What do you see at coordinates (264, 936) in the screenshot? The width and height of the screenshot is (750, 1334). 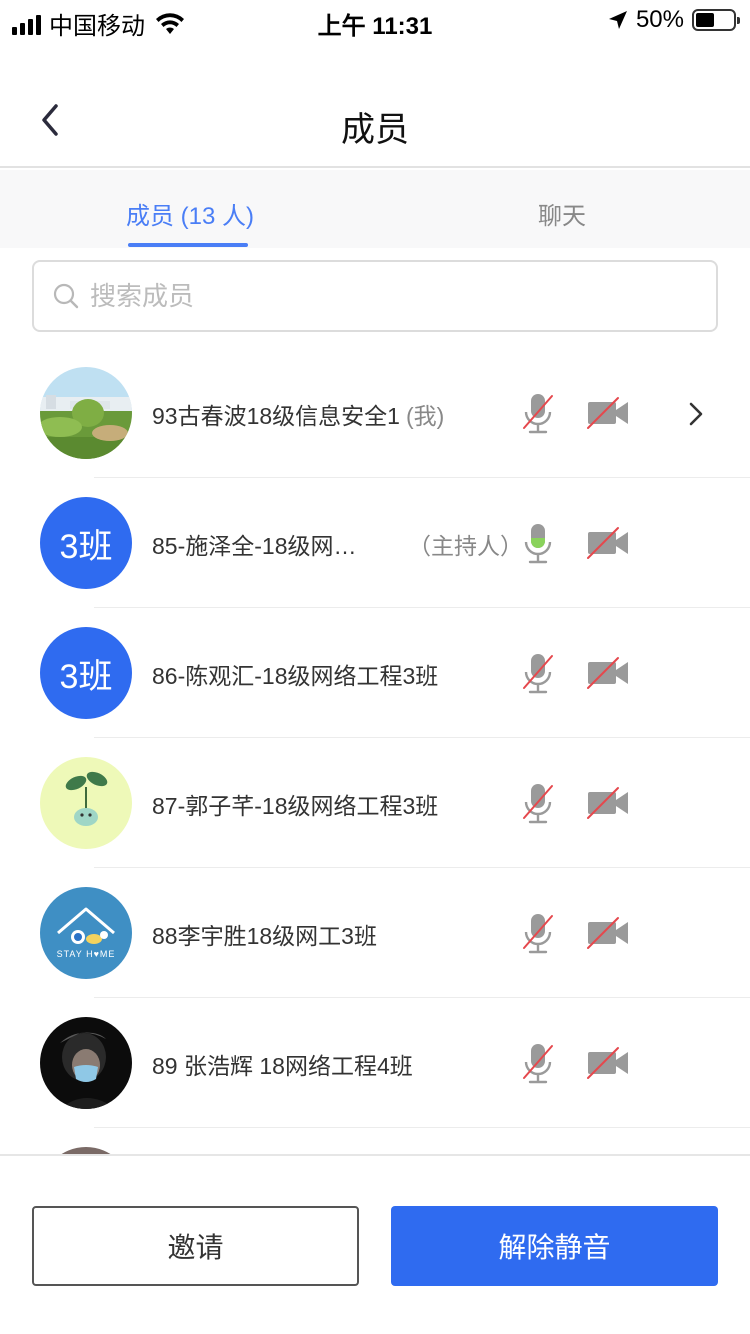 I see `member-name: 88李宇胜18级网工3班` at bounding box center [264, 936].